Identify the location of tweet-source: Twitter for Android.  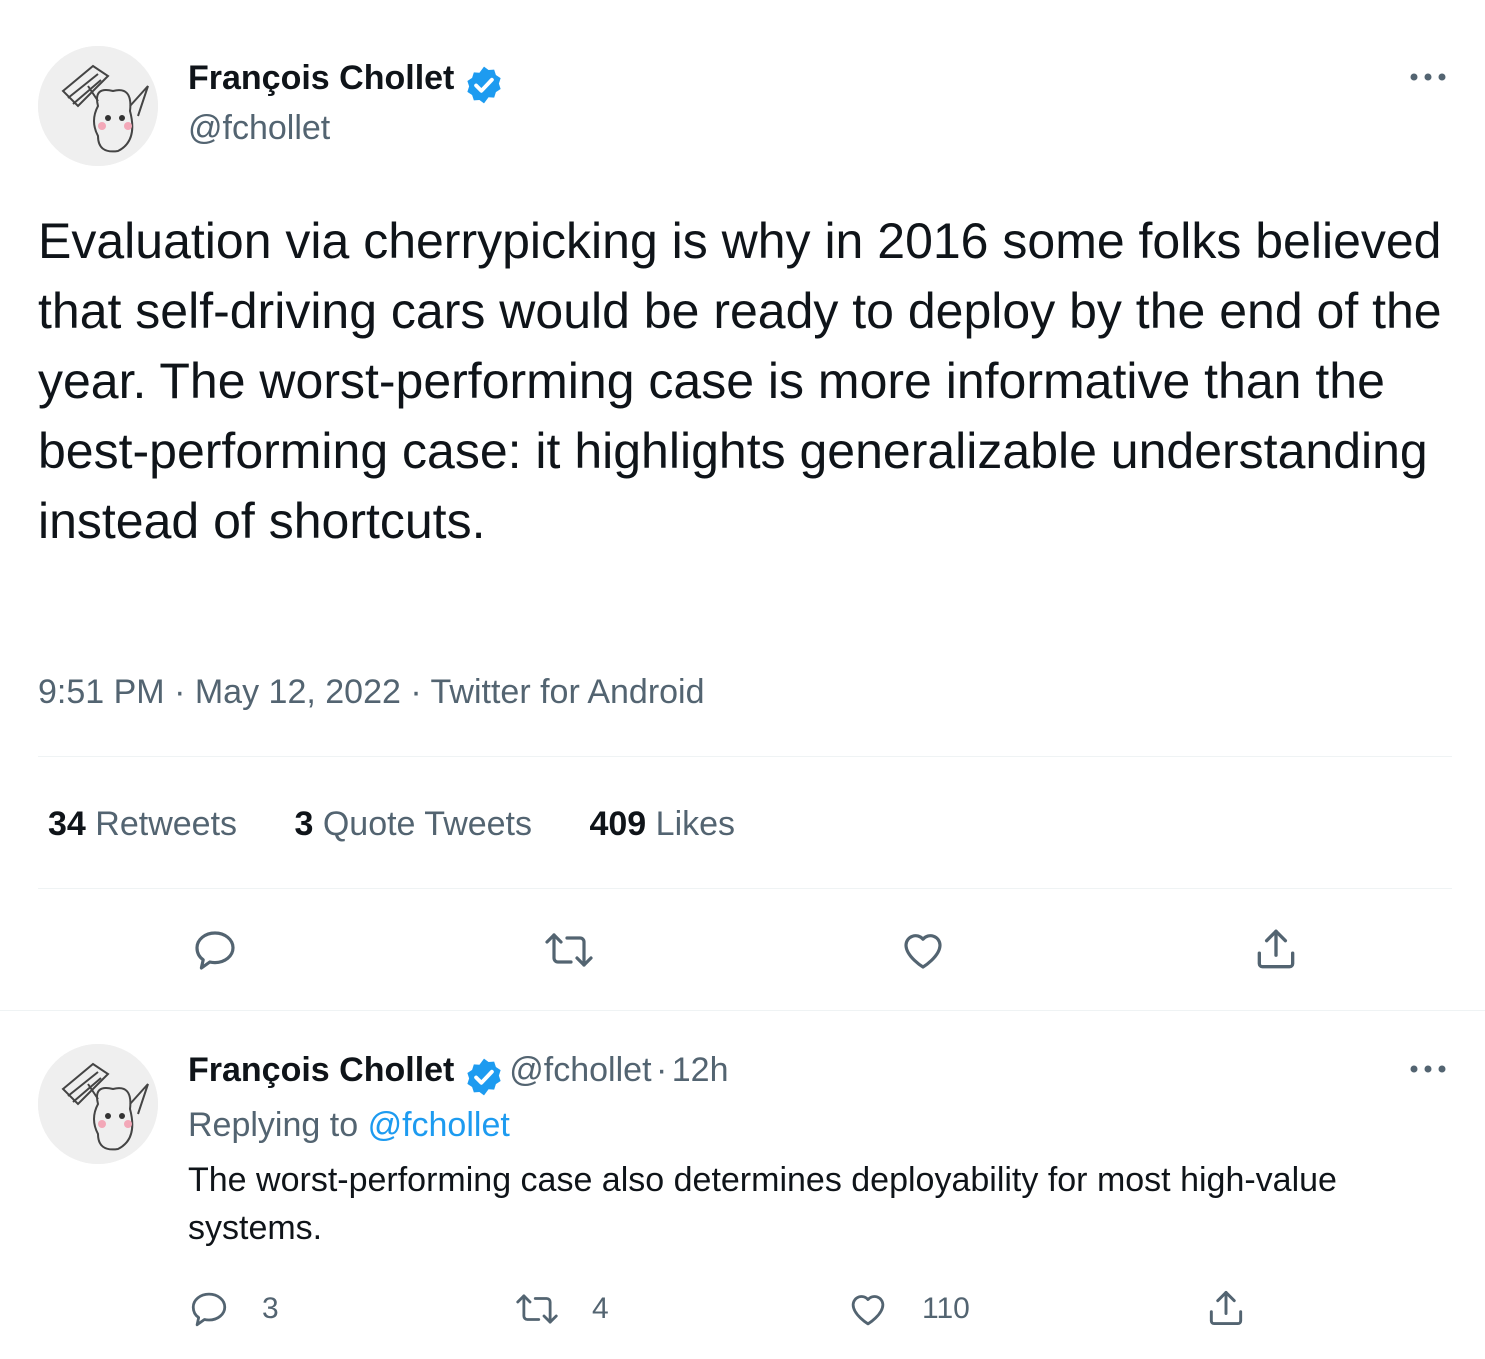
(568, 692).